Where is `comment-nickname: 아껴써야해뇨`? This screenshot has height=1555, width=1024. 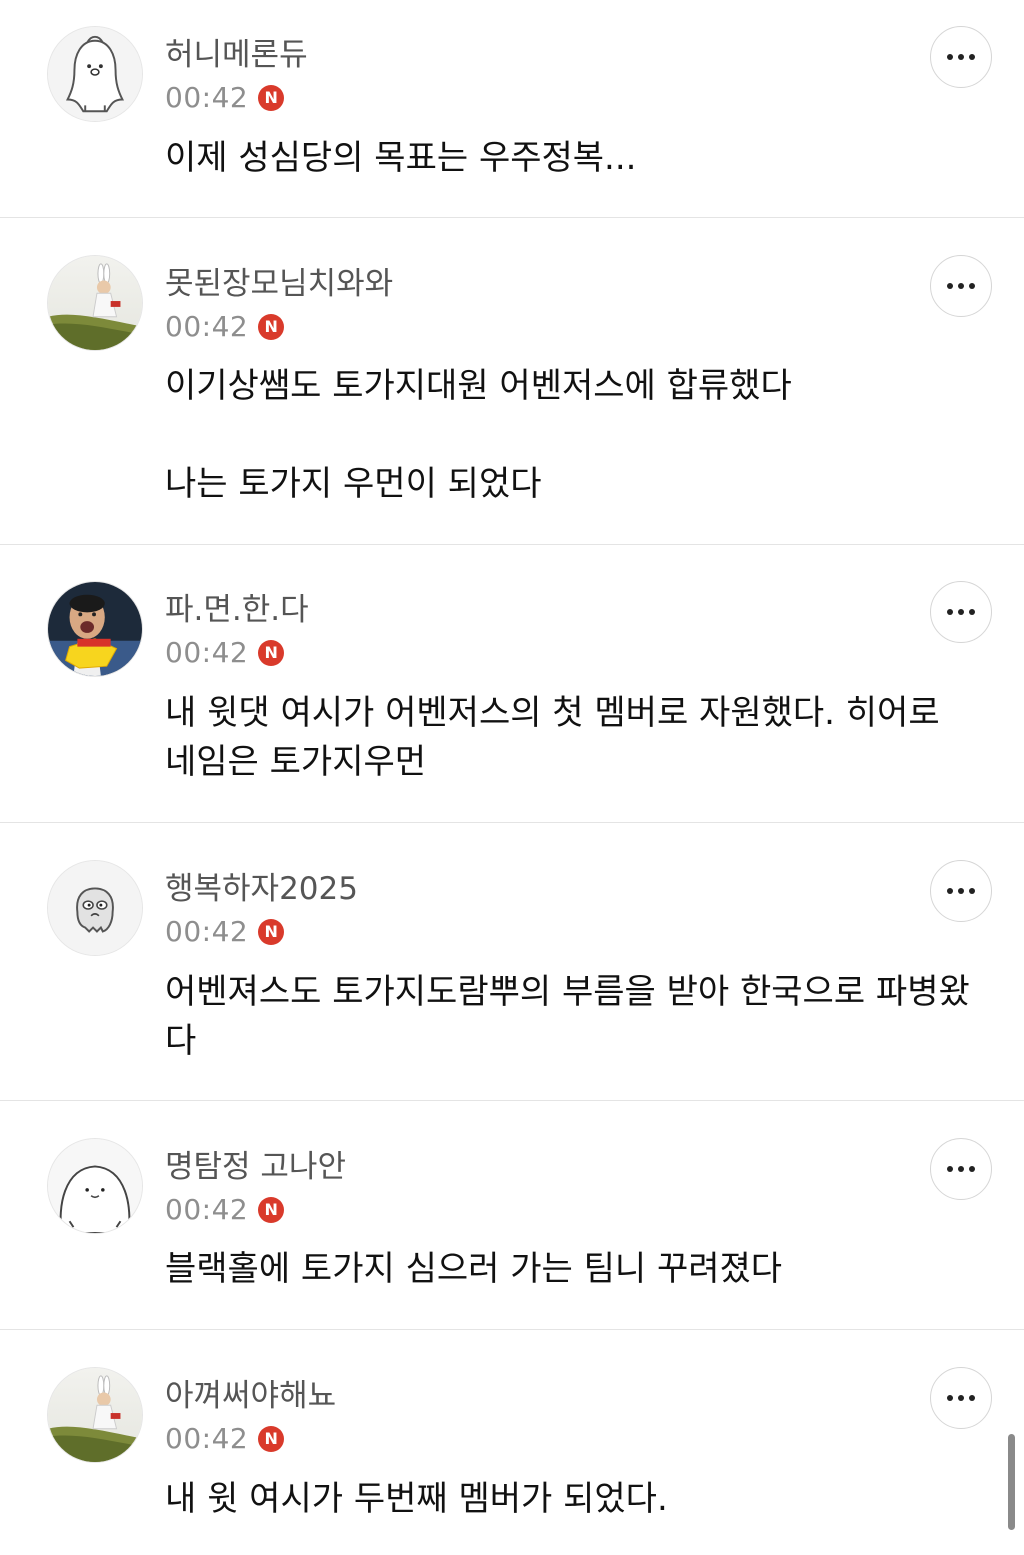
comment-nickname: 아껴써야해뇨 is located at coordinates (250, 1396).